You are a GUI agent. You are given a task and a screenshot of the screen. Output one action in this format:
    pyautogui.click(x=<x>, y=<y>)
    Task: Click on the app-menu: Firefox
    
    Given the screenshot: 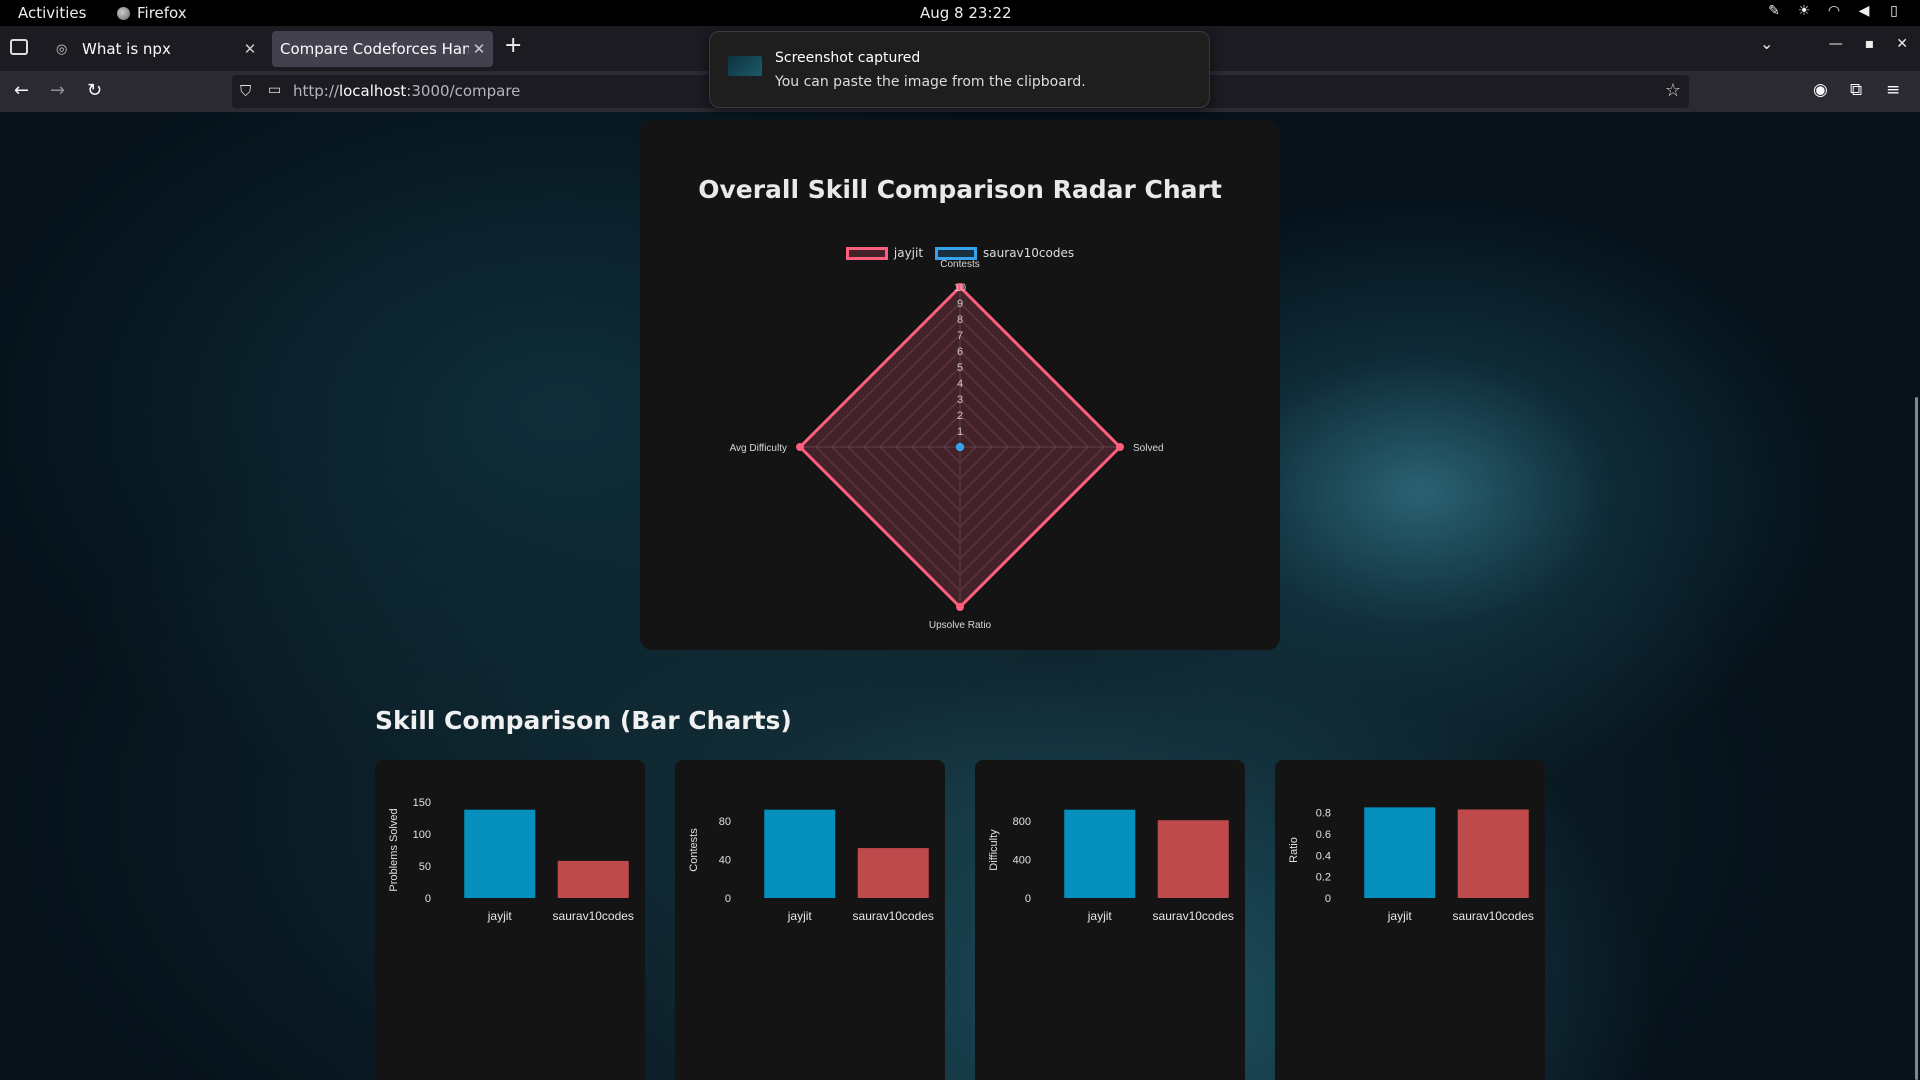 What is the action you would take?
    pyautogui.click(x=152, y=13)
    